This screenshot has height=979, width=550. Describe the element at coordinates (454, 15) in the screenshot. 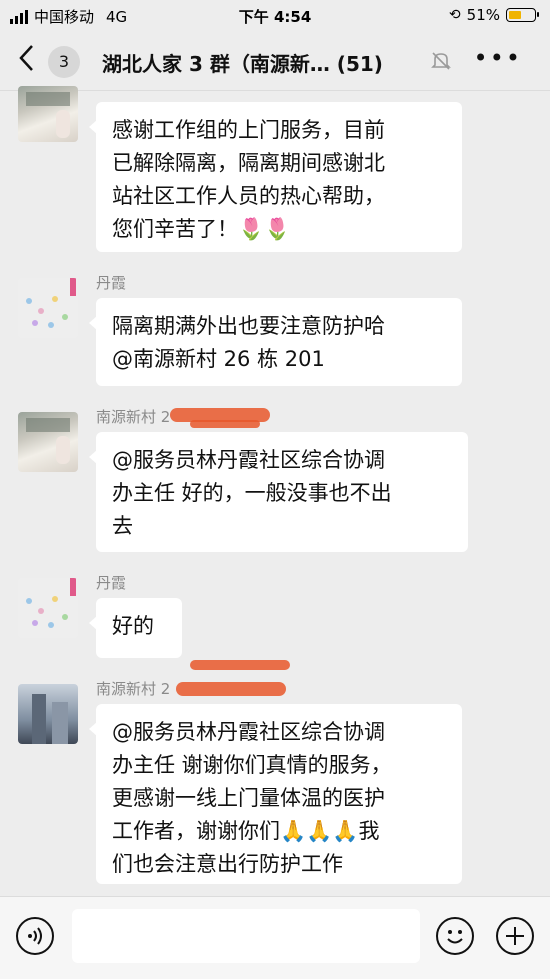

I see `rotation-lock-icon: ⟲` at that location.